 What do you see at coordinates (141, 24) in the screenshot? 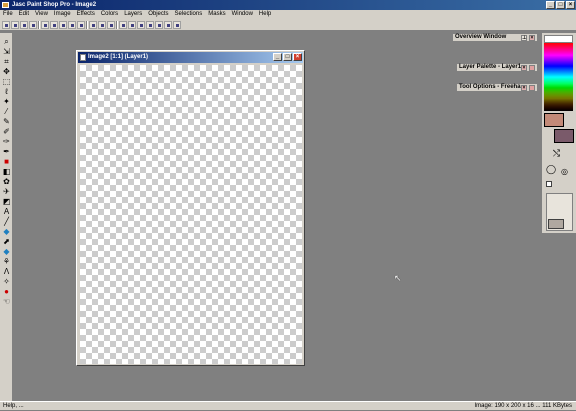
I see `color-palette-toggle-icon` at bounding box center [141, 24].